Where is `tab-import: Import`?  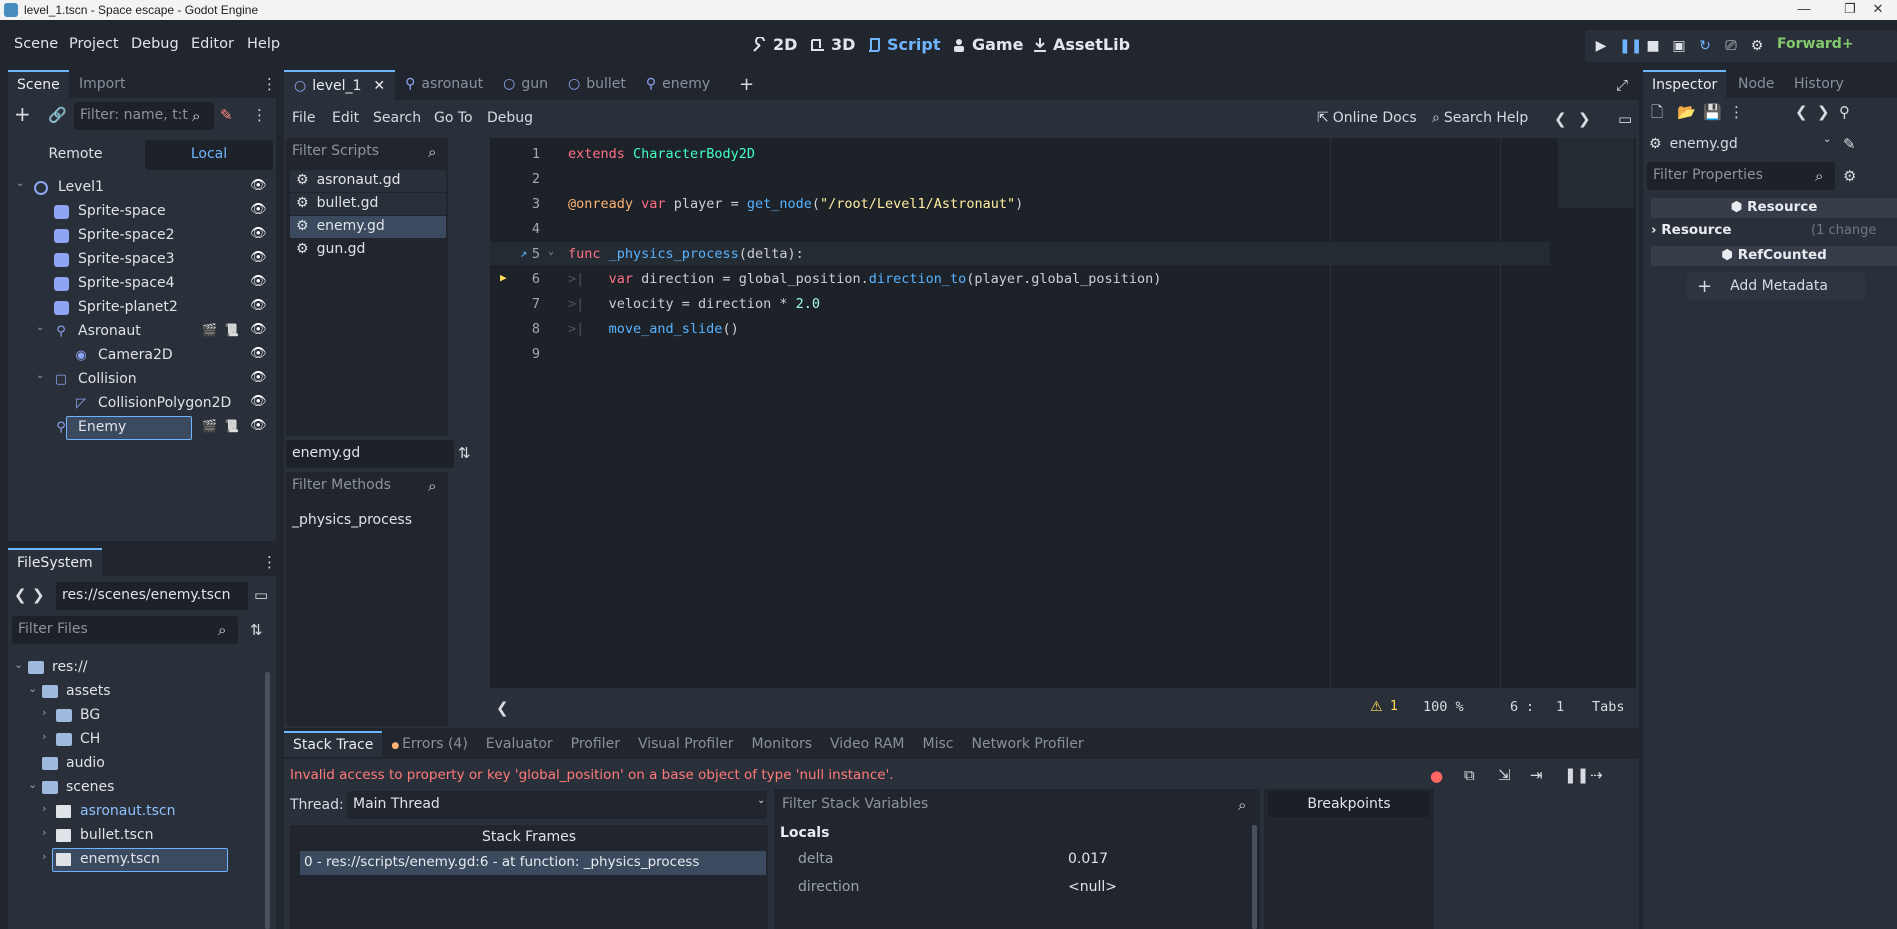 tab-import: Import is located at coordinates (102, 84).